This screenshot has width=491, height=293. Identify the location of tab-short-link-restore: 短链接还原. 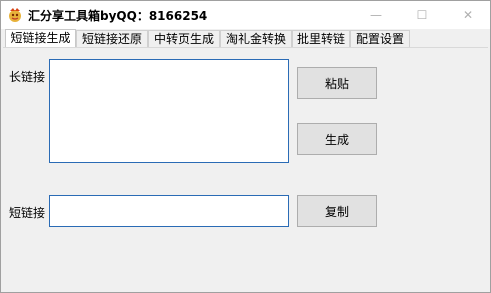
(112, 38).